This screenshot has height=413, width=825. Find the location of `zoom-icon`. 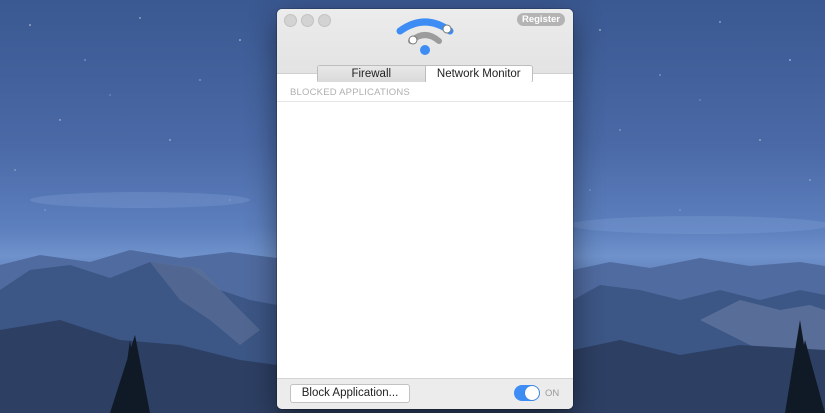

zoom-icon is located at coordinates (324, 20).